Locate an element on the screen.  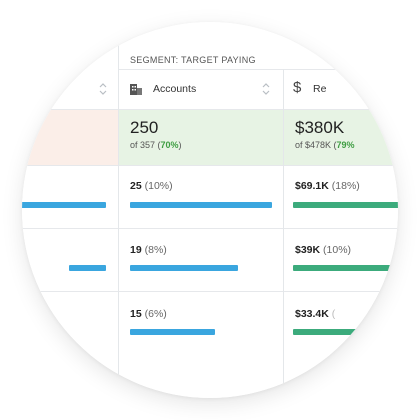
table-row-accounts-value: 19 (8%) is located at coordinates (148, 250).